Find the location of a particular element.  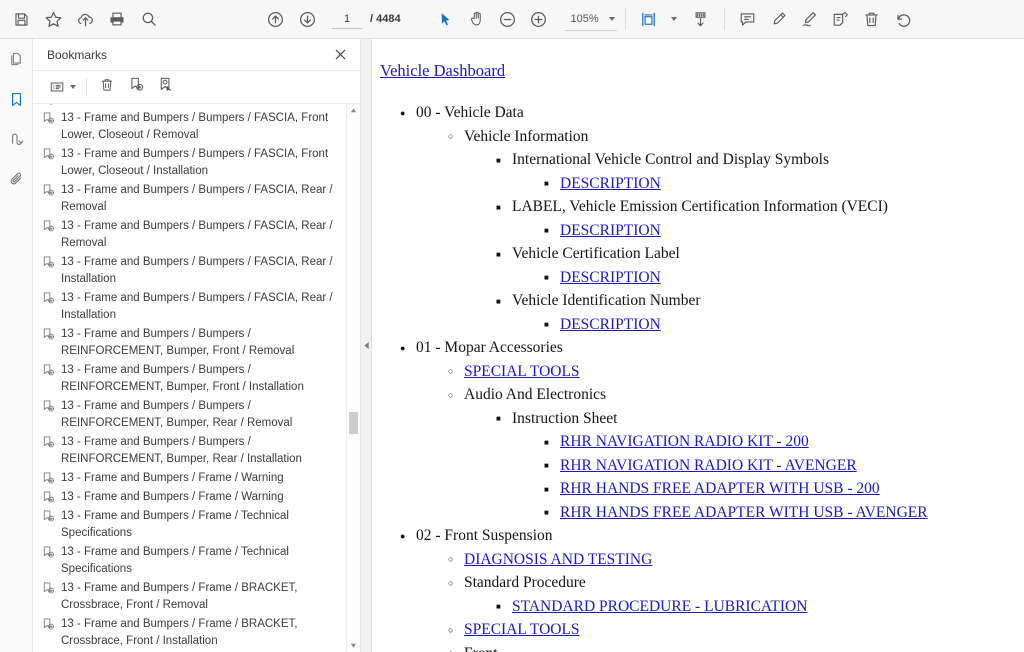

outline-item: FrontWARNING is located at coordinates (744, 647).